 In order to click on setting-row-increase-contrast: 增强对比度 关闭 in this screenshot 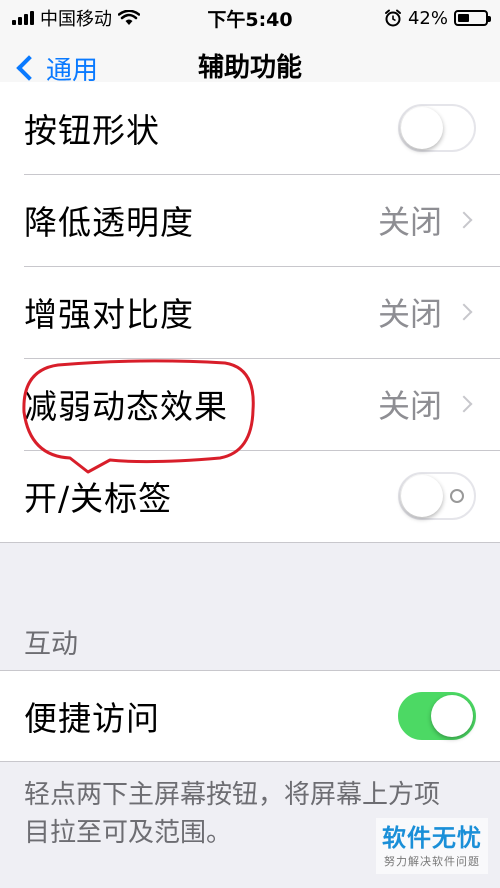, I will do `click(250, 312)`.